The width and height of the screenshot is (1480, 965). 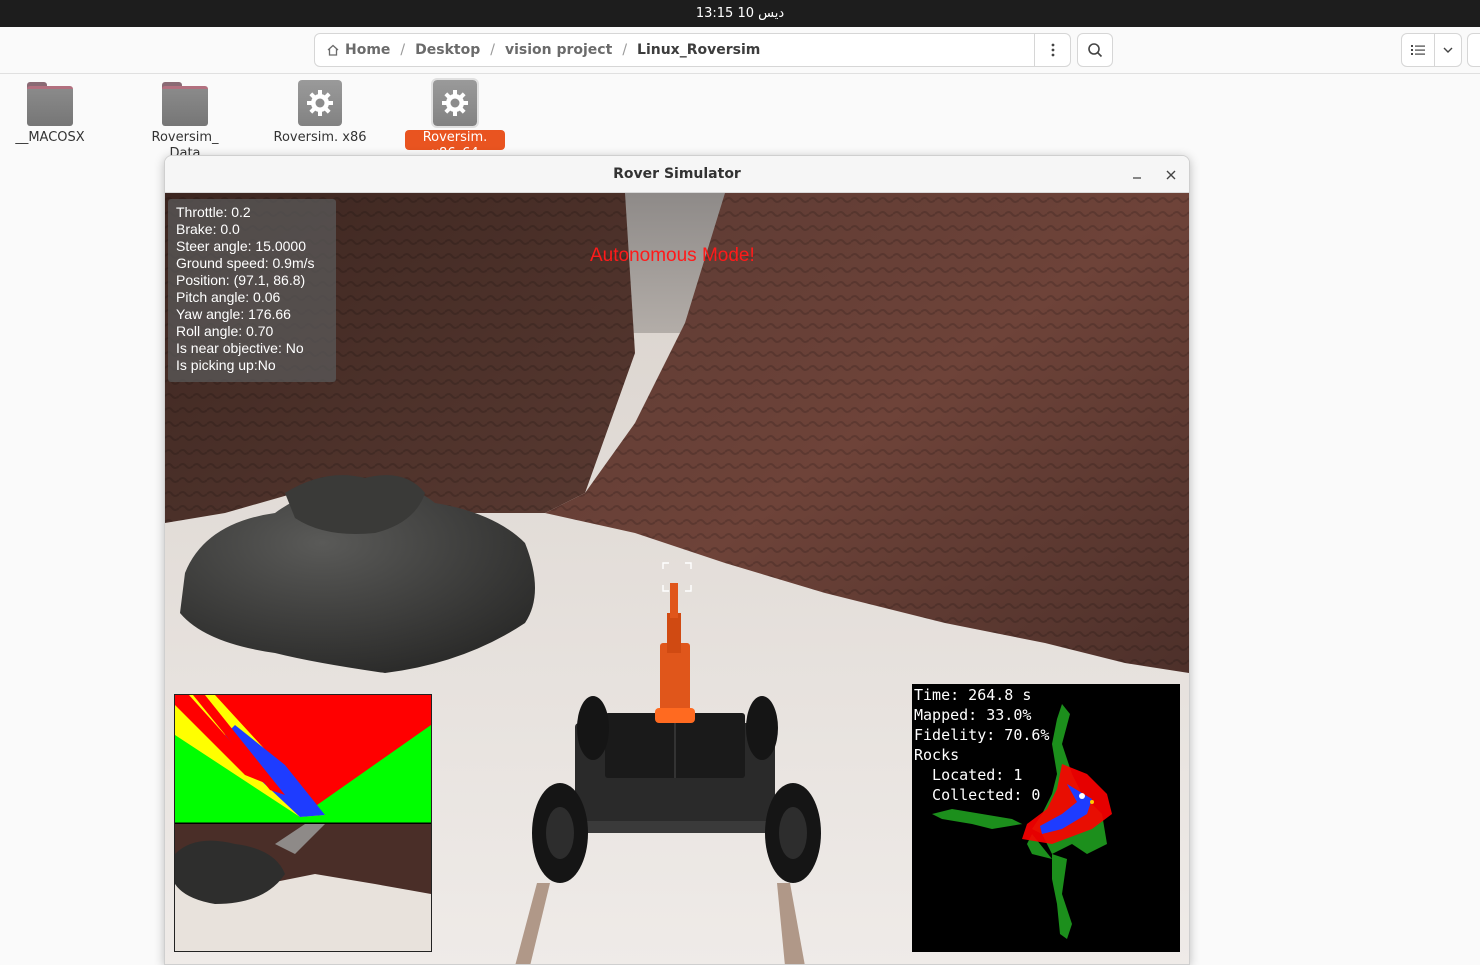 I want to click on telemetry-brake: Brake: 0.0, so click(x=208, y=229).